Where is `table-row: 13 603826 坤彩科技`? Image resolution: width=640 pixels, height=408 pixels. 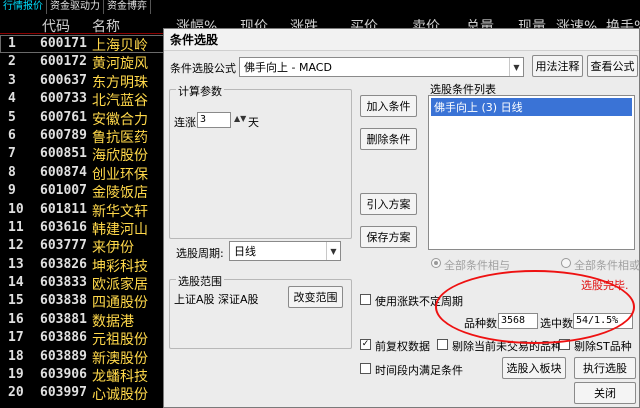
table-row: 13 603826 坤彩科技 is located at coordinates (85, 265).